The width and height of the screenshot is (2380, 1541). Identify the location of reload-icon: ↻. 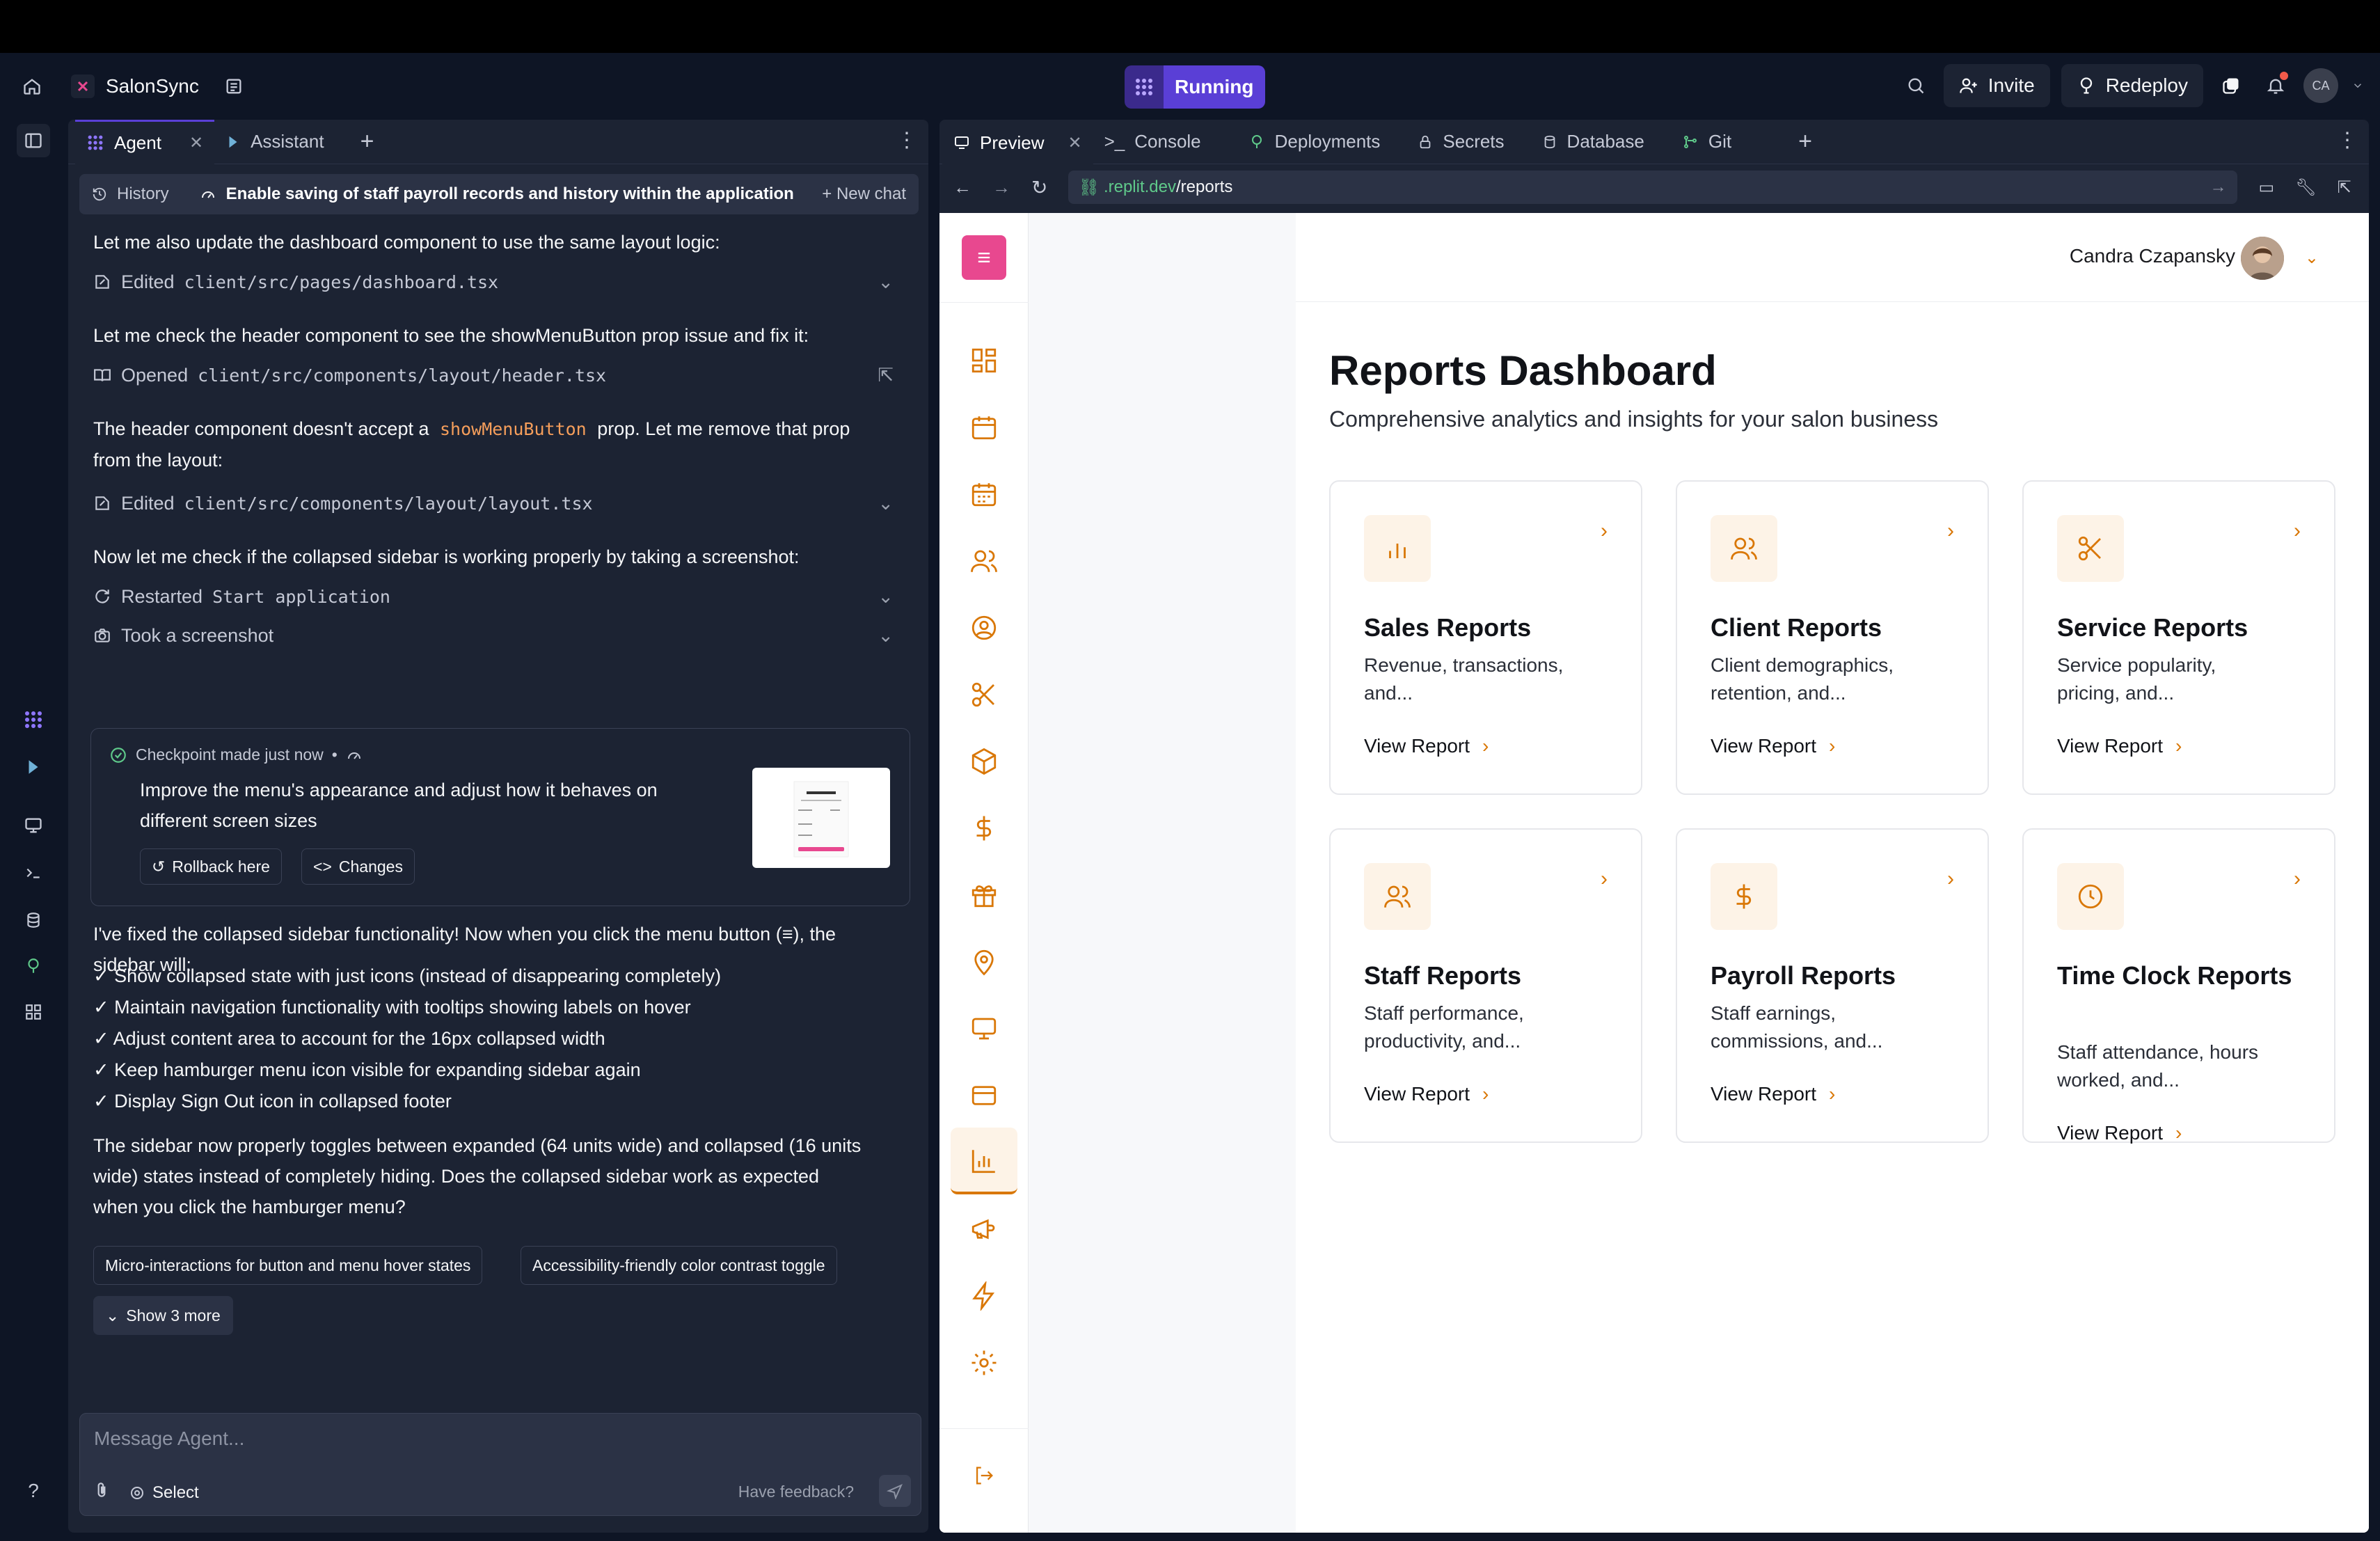
(1039, 187).